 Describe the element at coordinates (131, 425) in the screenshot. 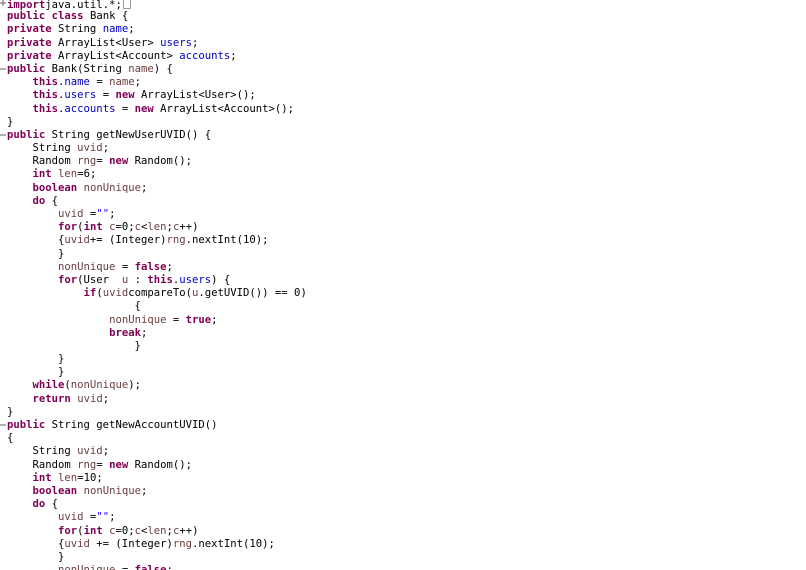

I see `code-text: String getNewAccountUVID()` at that location.